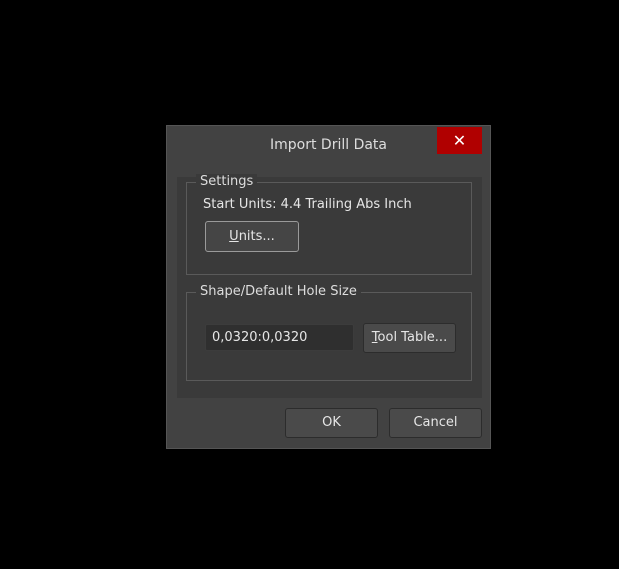  I want to click on close-button: ✕, so click(459, 140).